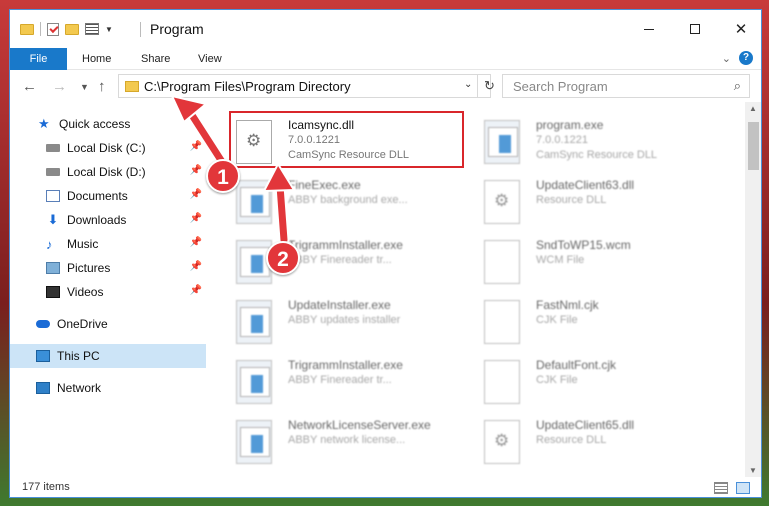  I want to click on arrow-to-address-bar, so click(201, 134).